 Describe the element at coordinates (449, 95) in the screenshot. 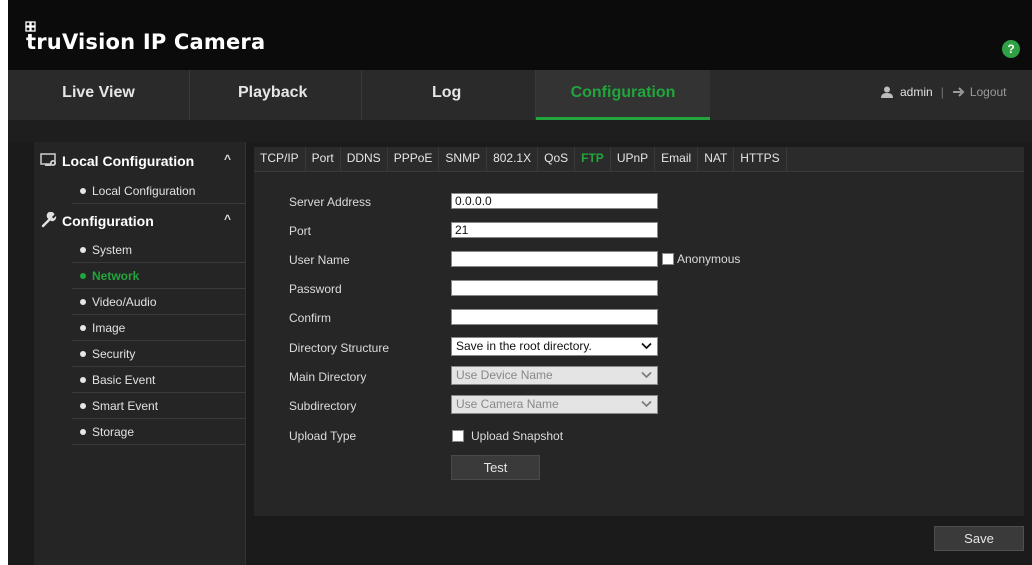

I see `nav-tab-log: Log` at that location.